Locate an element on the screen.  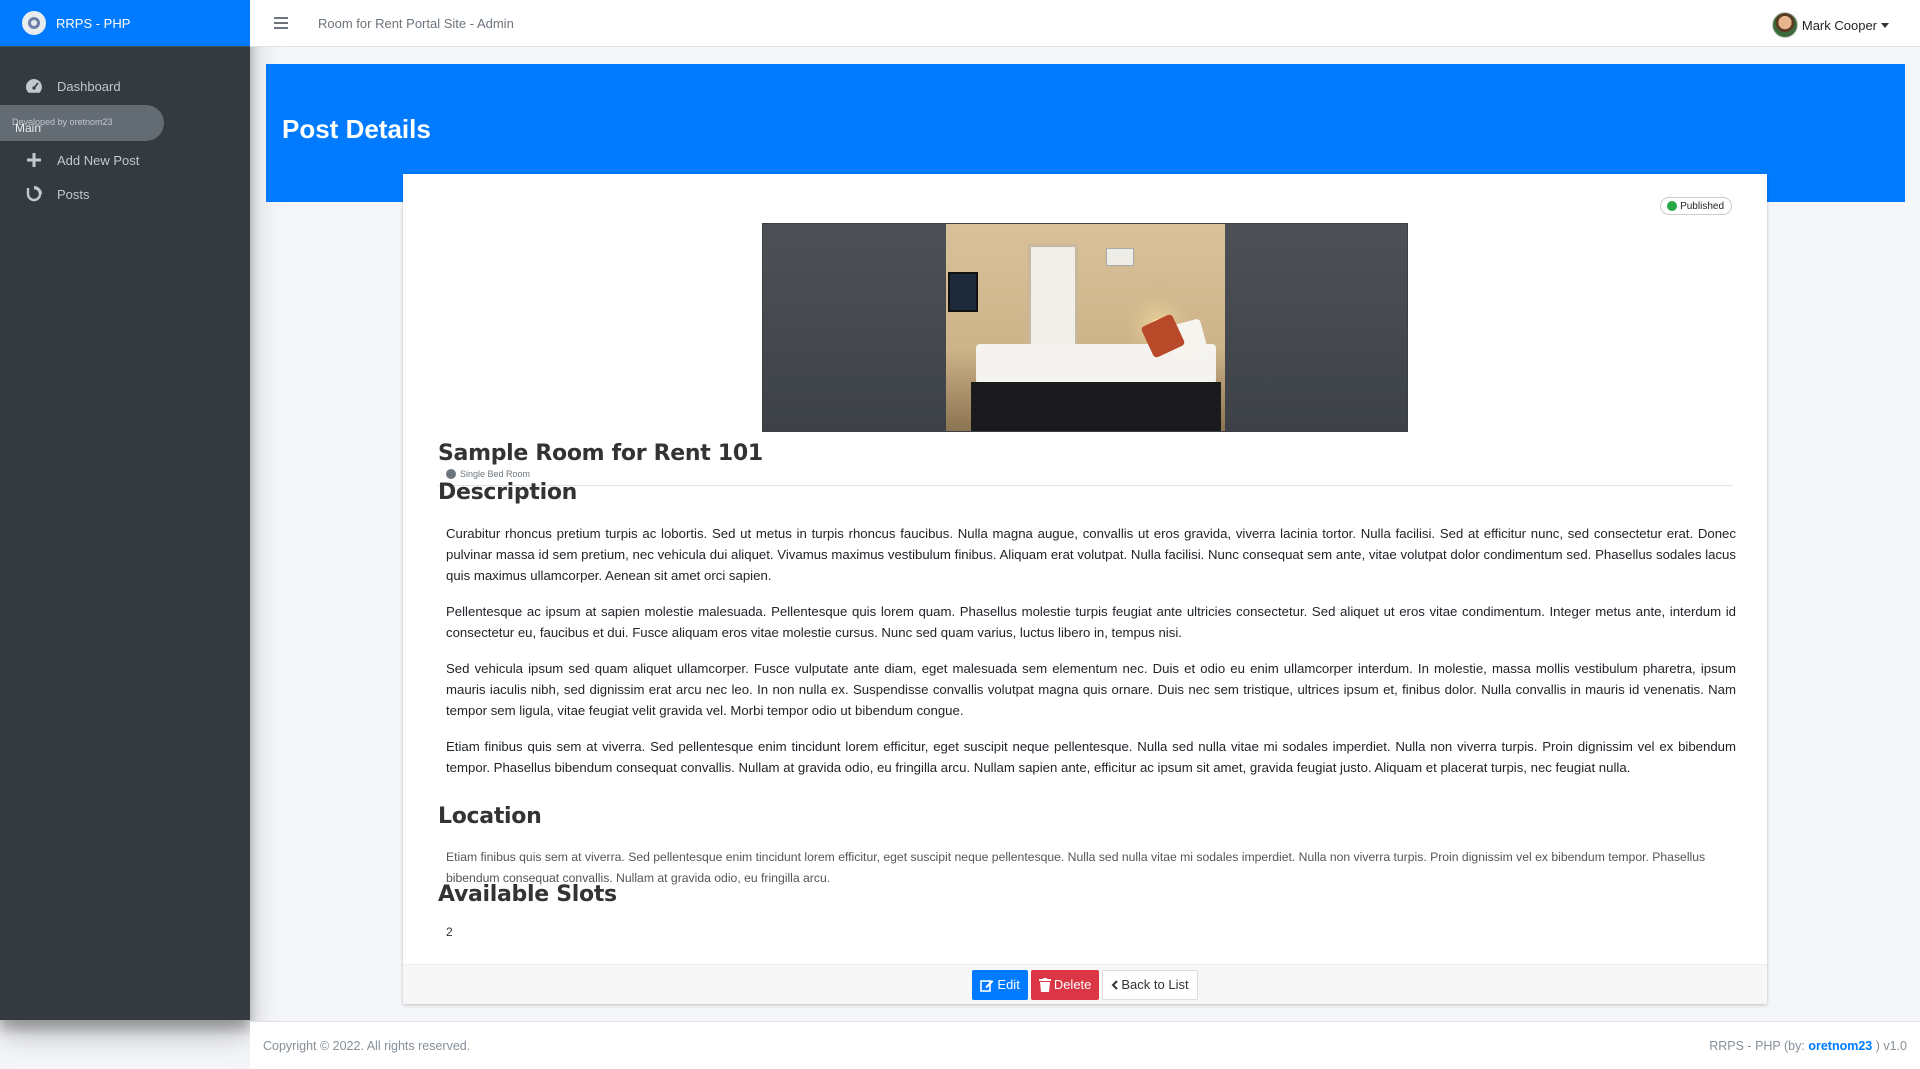
room-type: Single Bed Room is located at coordinates (488, 474).